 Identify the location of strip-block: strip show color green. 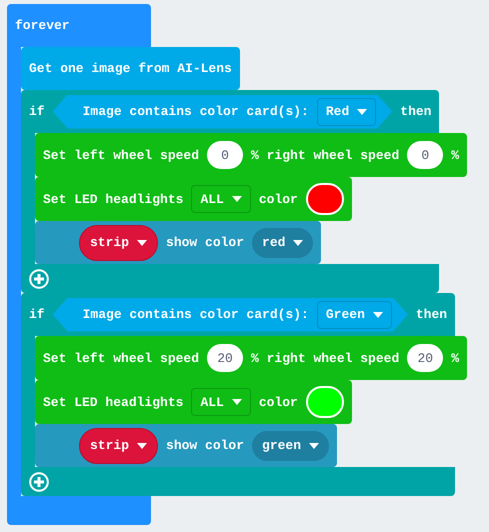
(186, 445).